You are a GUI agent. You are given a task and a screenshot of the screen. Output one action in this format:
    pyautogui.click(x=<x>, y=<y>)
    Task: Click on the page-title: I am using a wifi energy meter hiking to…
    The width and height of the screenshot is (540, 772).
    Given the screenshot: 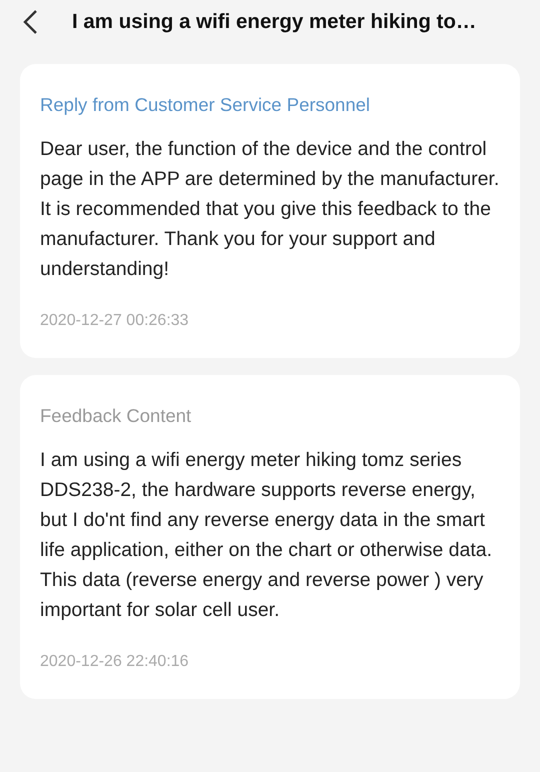 What is the action you would take?
    pyautogui.click(x=274, y=22)
    